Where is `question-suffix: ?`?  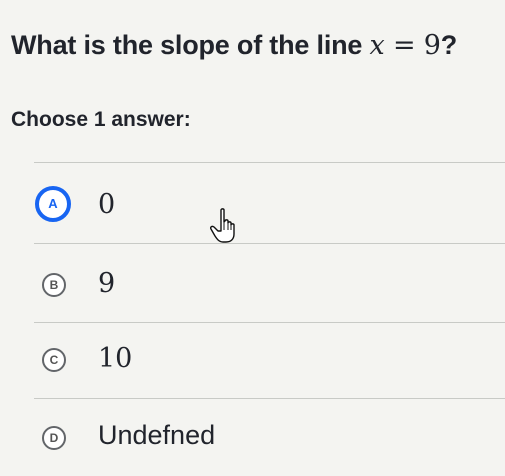 question-suffix: ? is located at coordinates (449, 45).